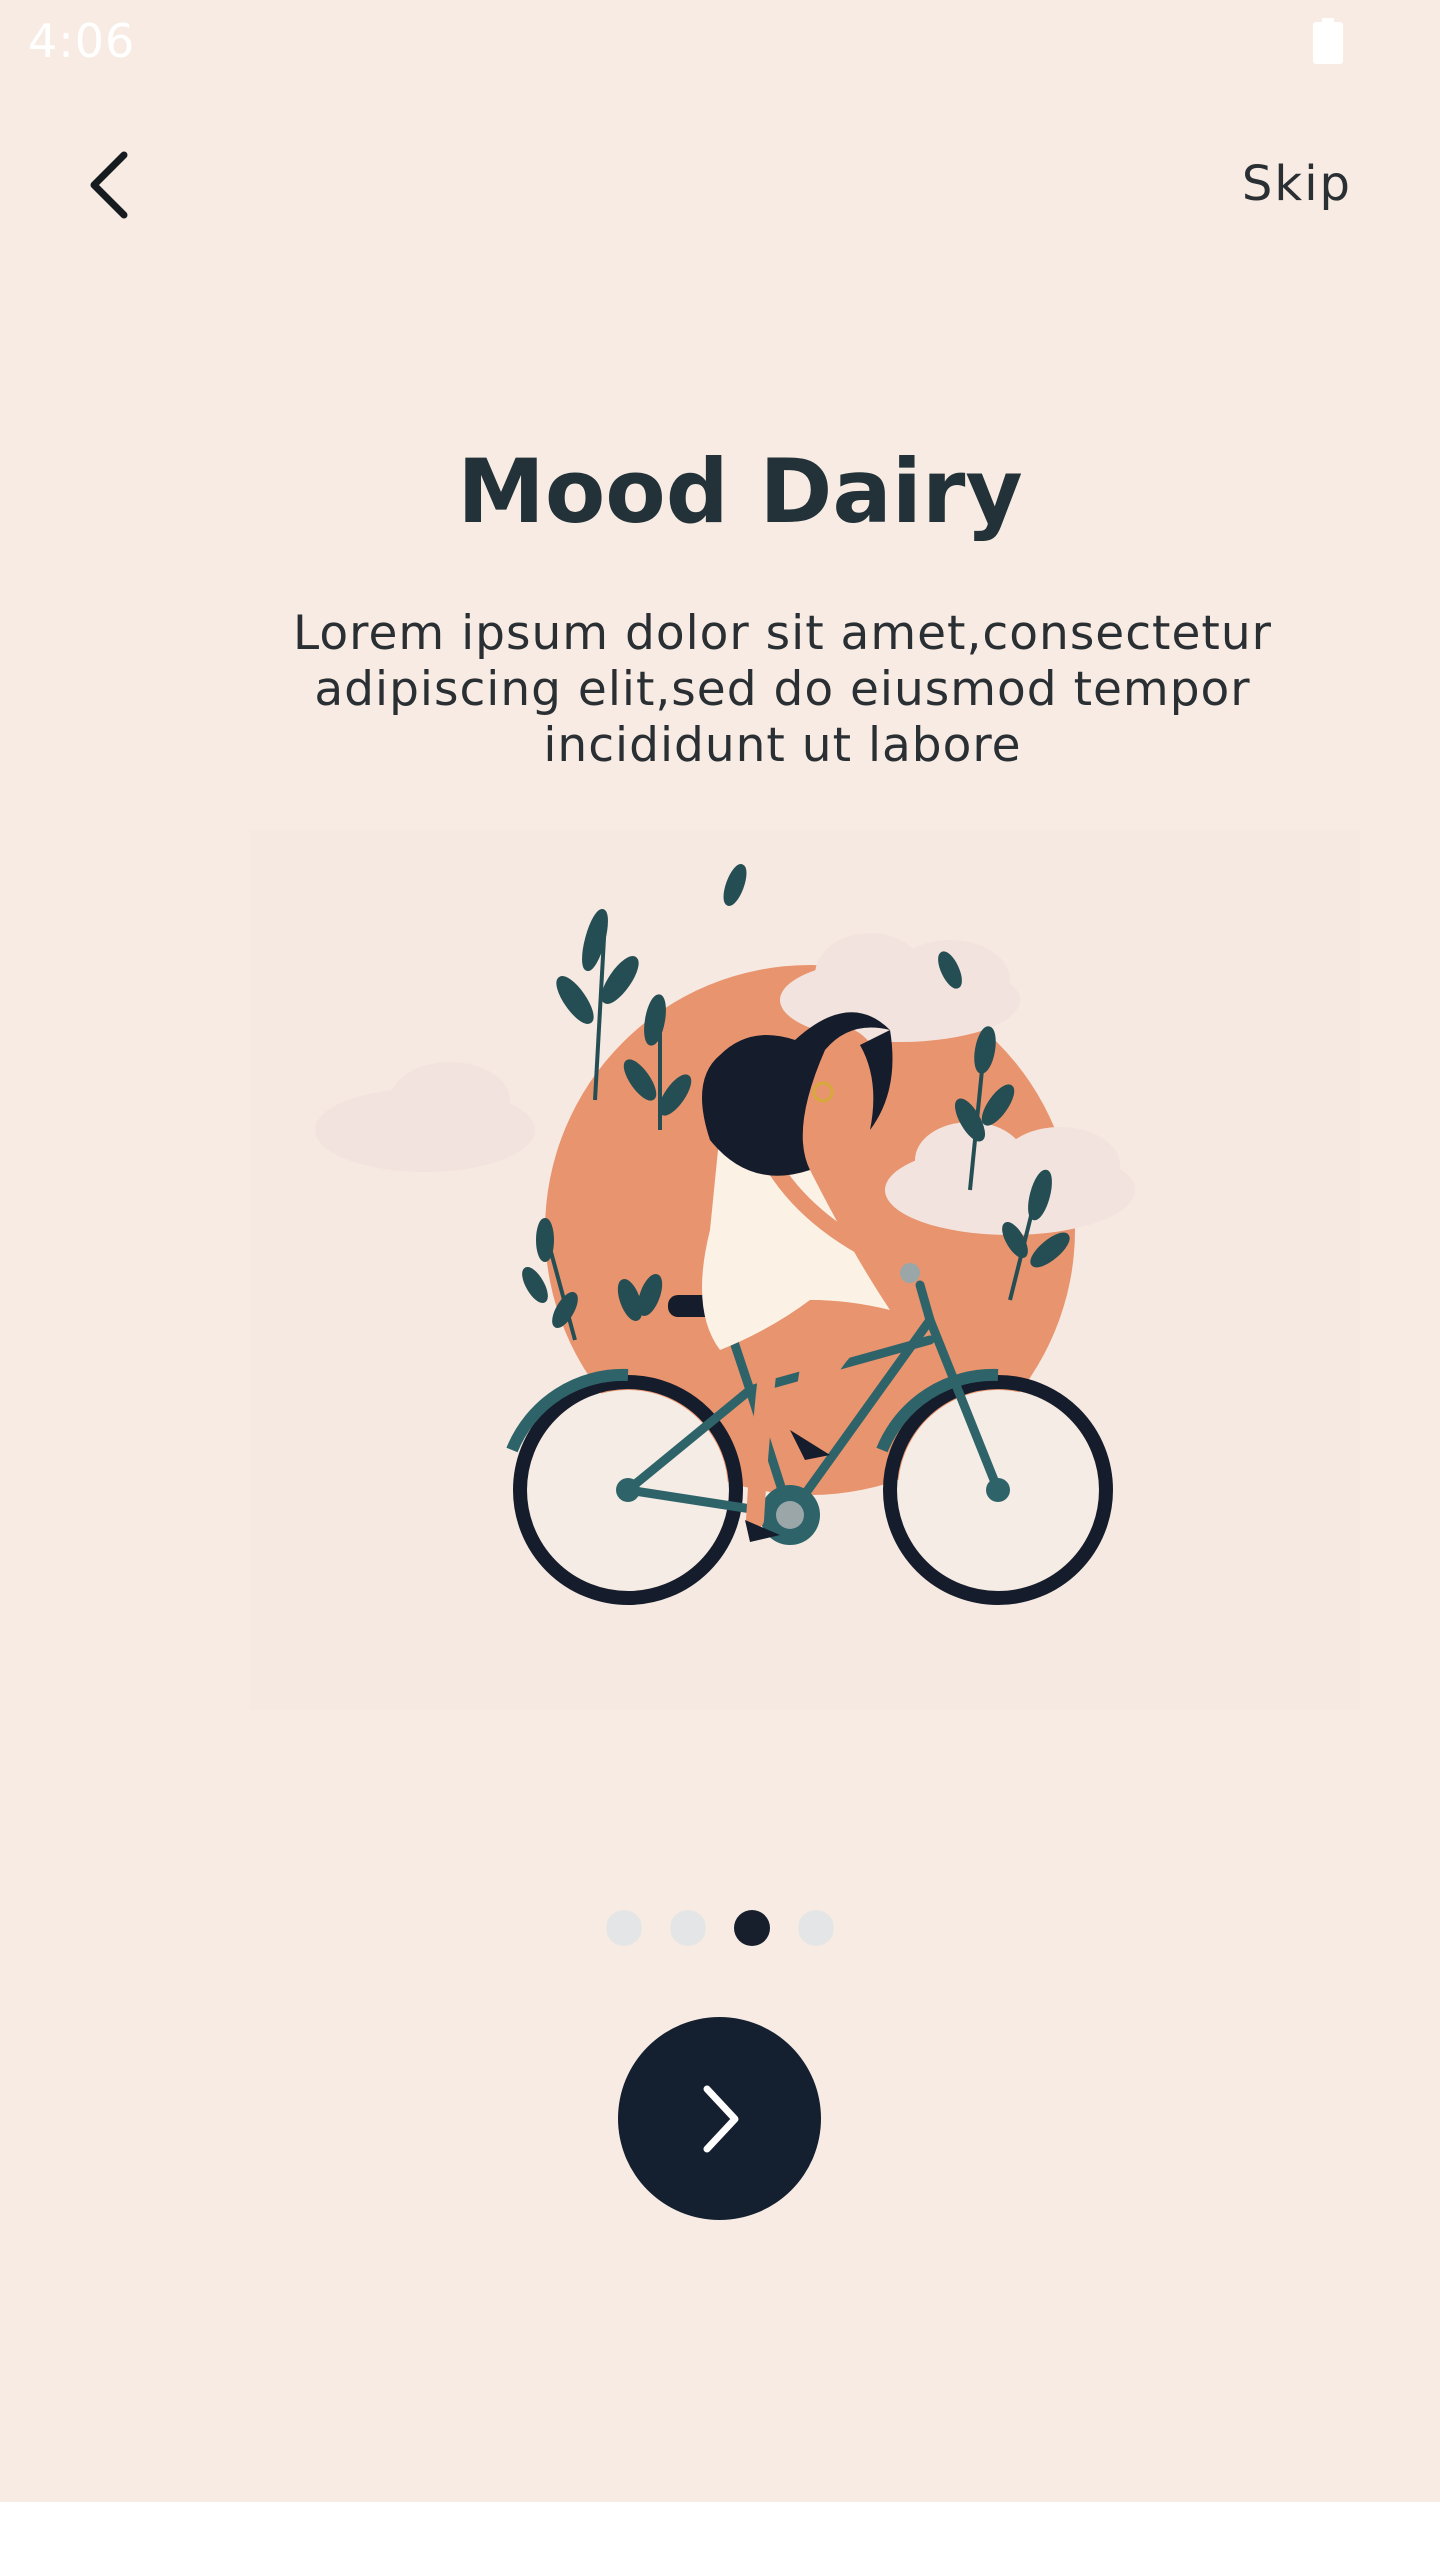 This screenshot has height=2560, width=1440. What do you see at coordinates (752, 1928) in the screenshot?
I see `page-dot-active` at bounding box center [752, 1928].